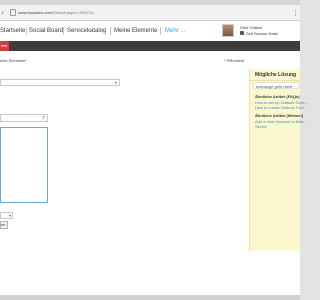 Image resolution: width=320 pixels, height=300 pixels. Describe the element at coordinates (234, 60) in the screenshot. I see `required-field-note: * Pflichtfeld` at that location.